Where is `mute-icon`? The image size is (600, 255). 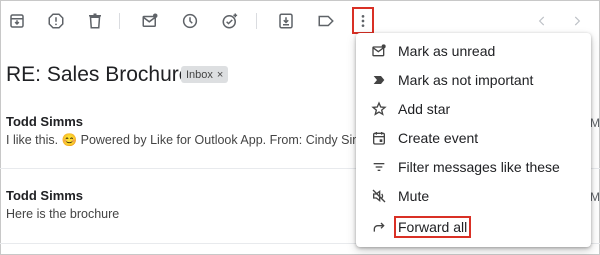
mute-icon is located at coordinates (379, 196).